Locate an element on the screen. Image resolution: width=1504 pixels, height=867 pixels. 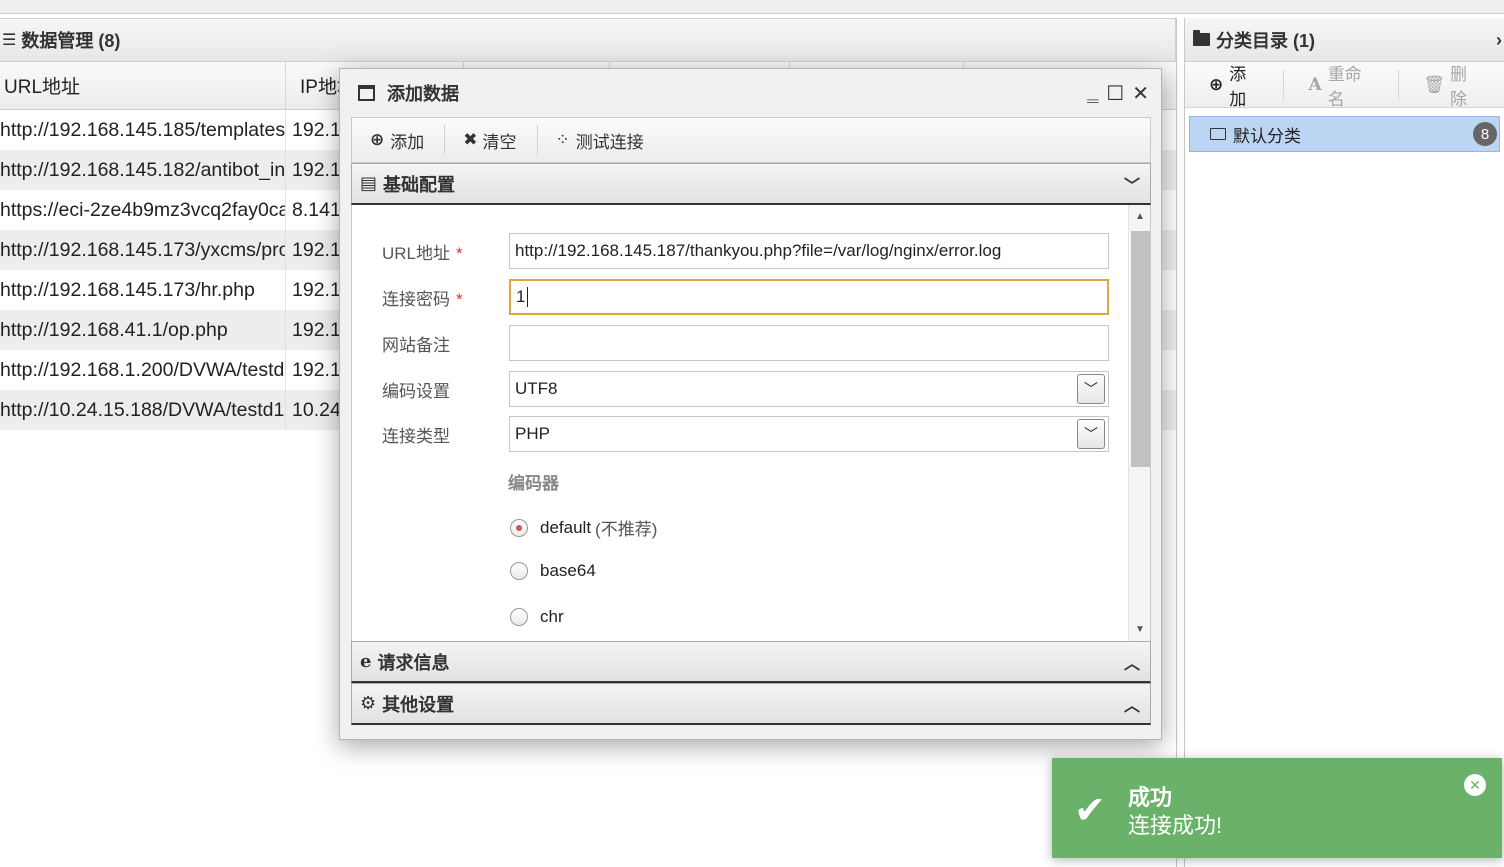
section-other-settings: ⚙ 其他设置 ︿ is located at coordinates (751, 704).